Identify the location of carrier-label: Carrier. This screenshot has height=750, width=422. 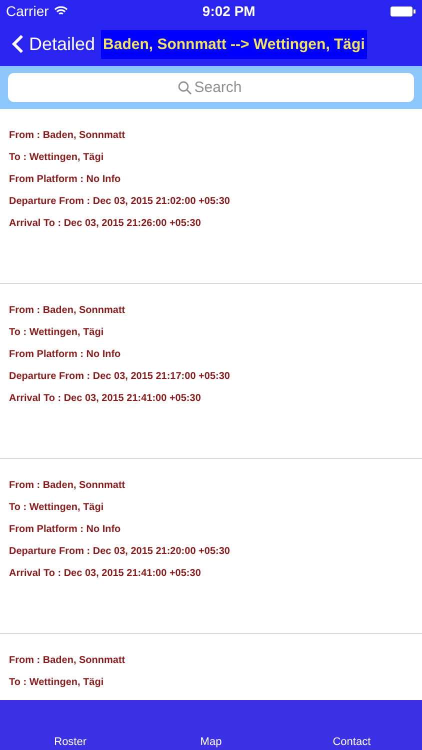
(27, 11).